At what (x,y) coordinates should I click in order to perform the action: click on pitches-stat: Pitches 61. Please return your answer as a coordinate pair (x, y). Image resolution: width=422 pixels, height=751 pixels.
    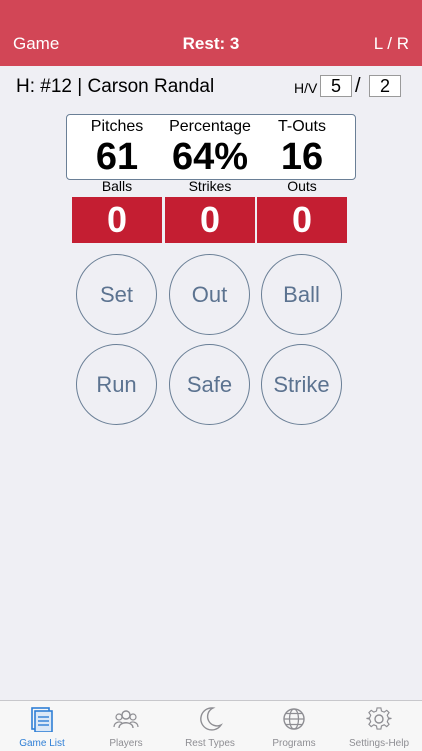
    Looking at the image, I should click on (117, 147).